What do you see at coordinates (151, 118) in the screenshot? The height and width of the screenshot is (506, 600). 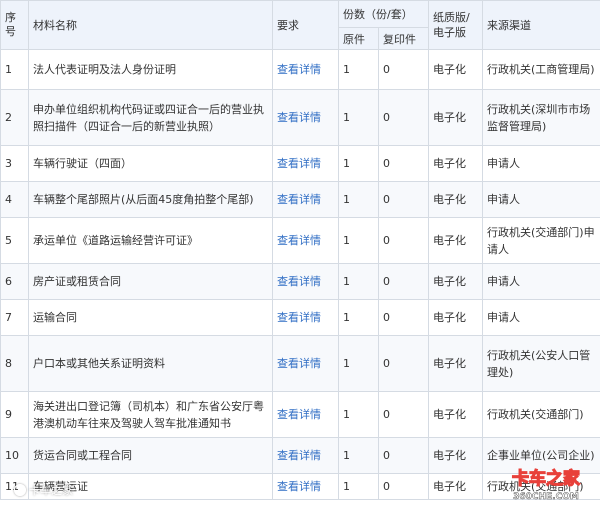 I see `row-material-name: 申办单位组织机构代码证或四证合一后的营业执照扫描件（四证合一后的新营业执照）` at bounding box center [151, 118].